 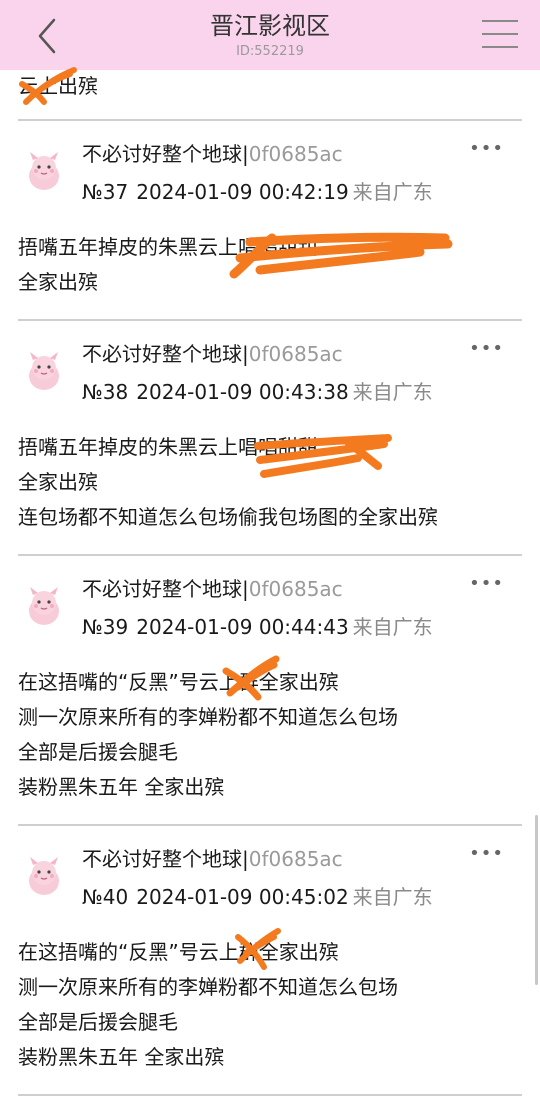 What do you see at coordinates (58, 86) in the screenshot?
I see `previous-post-content: 云上出殡` at bounding box center [58, 86].